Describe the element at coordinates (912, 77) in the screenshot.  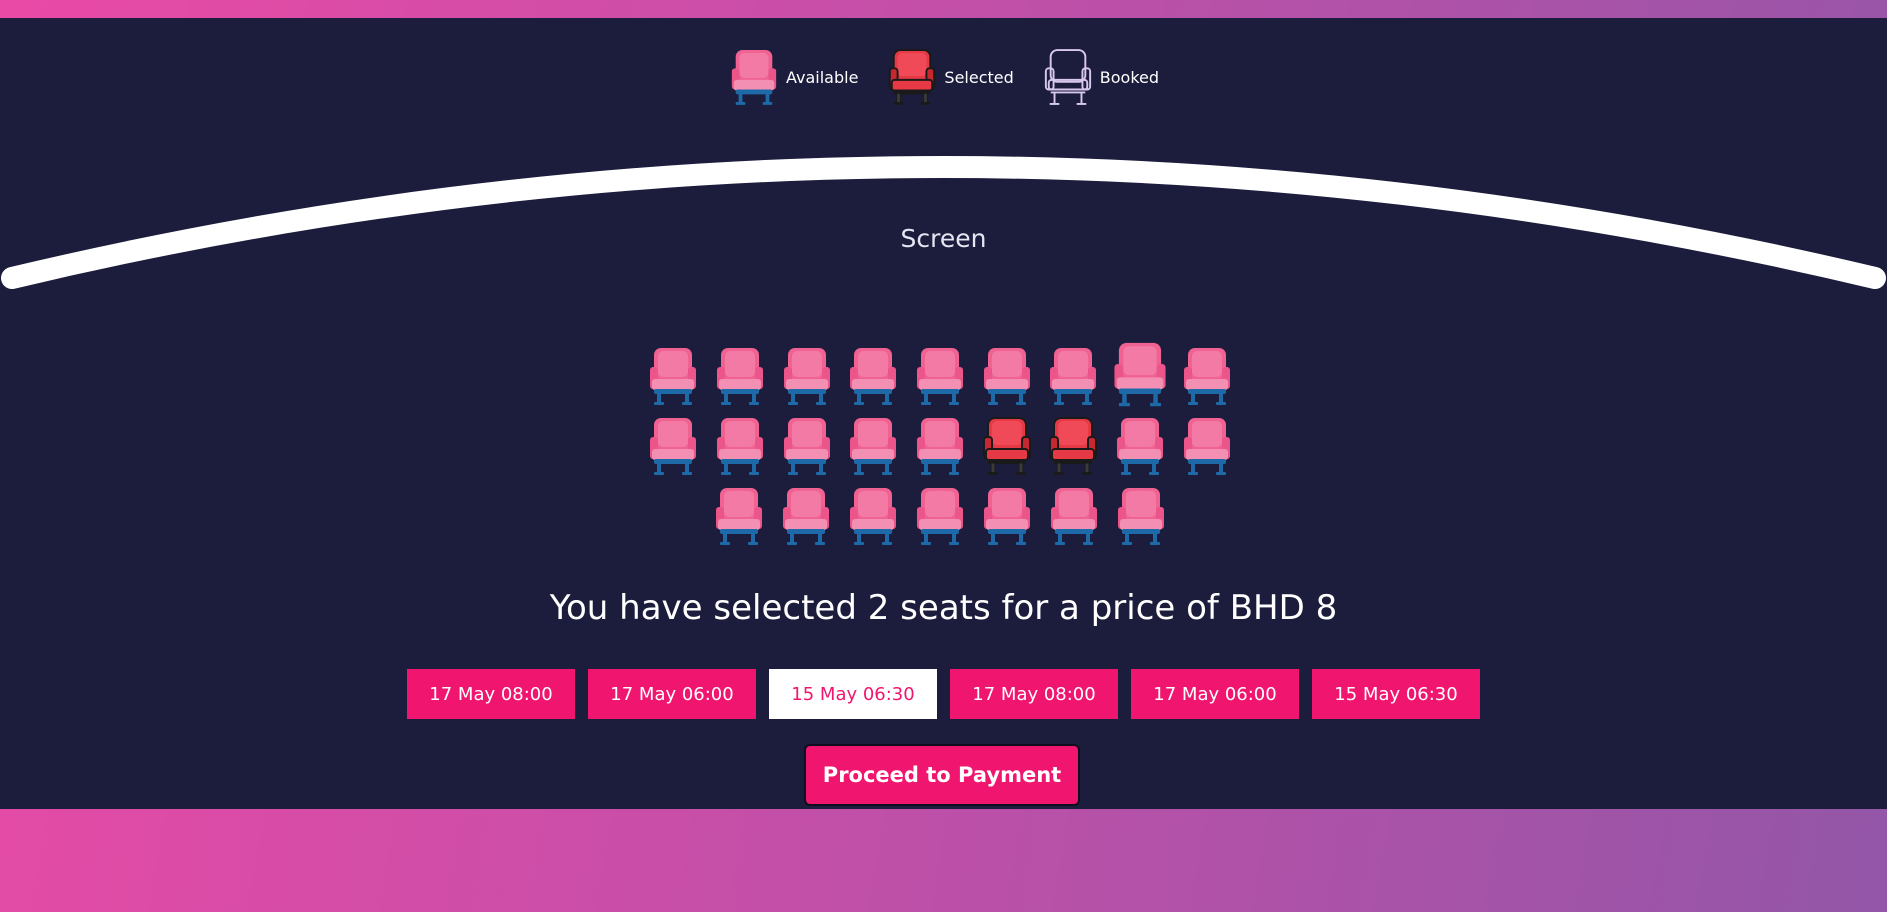
I see `selected-seat-icon` at that location.